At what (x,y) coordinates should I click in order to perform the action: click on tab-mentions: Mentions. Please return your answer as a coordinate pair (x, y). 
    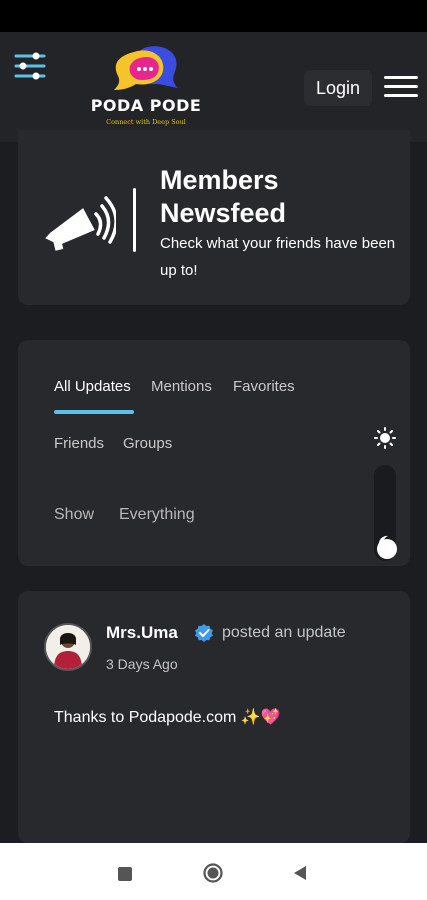
    Looking at the image, I should click on (181, 386).